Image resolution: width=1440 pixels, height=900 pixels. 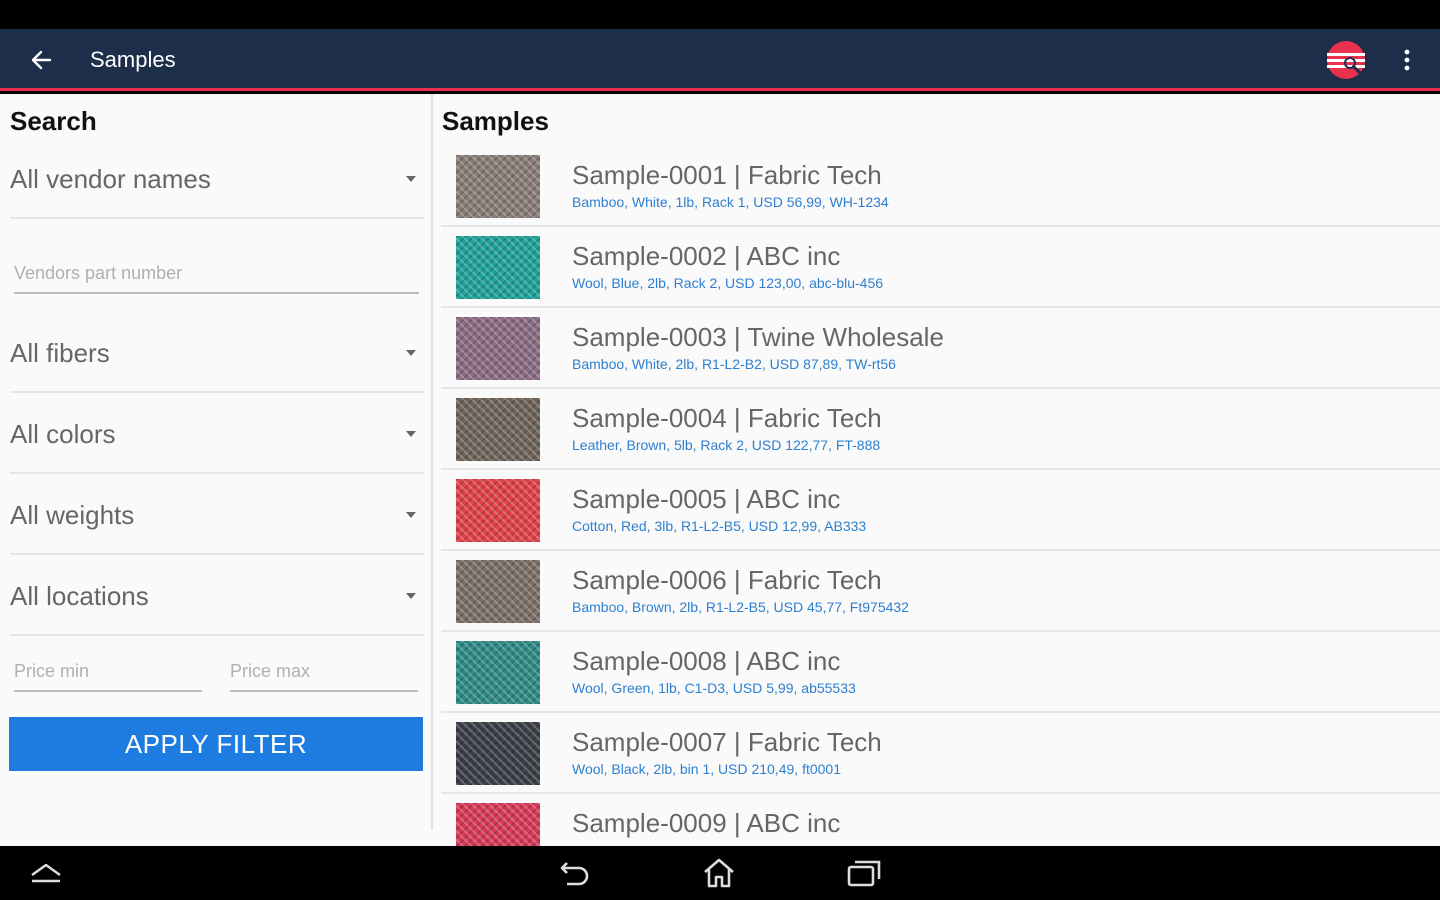 What do you see at coordinates (720, 14) in the screenshot?
I see `status-bar` at bounding box center [720, 14].